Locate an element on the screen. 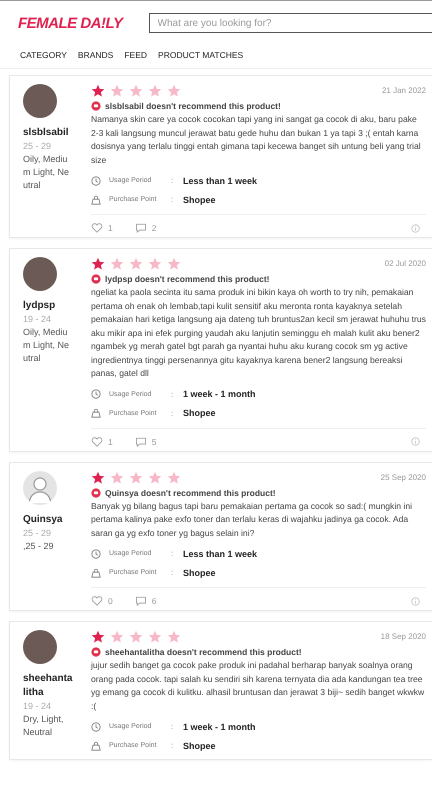 Image resolution: width=432 pixels, height=811 pixels. username: sheehantalitha is located at coordinates (48, 686).